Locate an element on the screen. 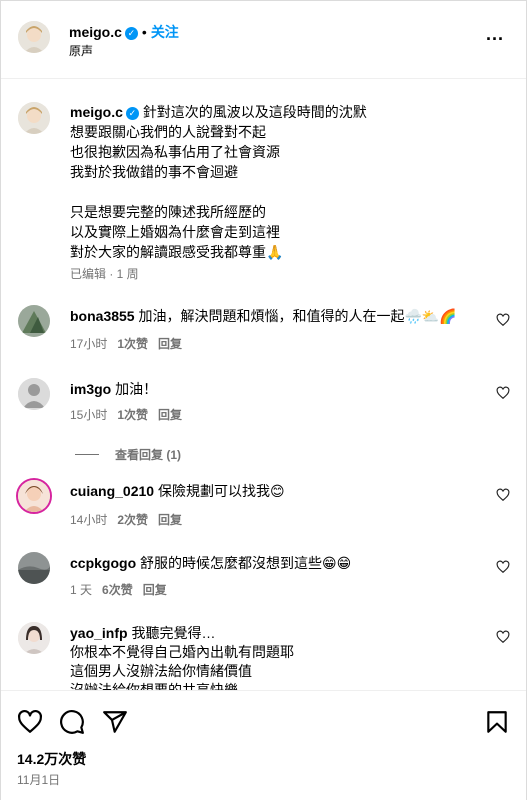  share-icon is located at coordinates (115, 722).